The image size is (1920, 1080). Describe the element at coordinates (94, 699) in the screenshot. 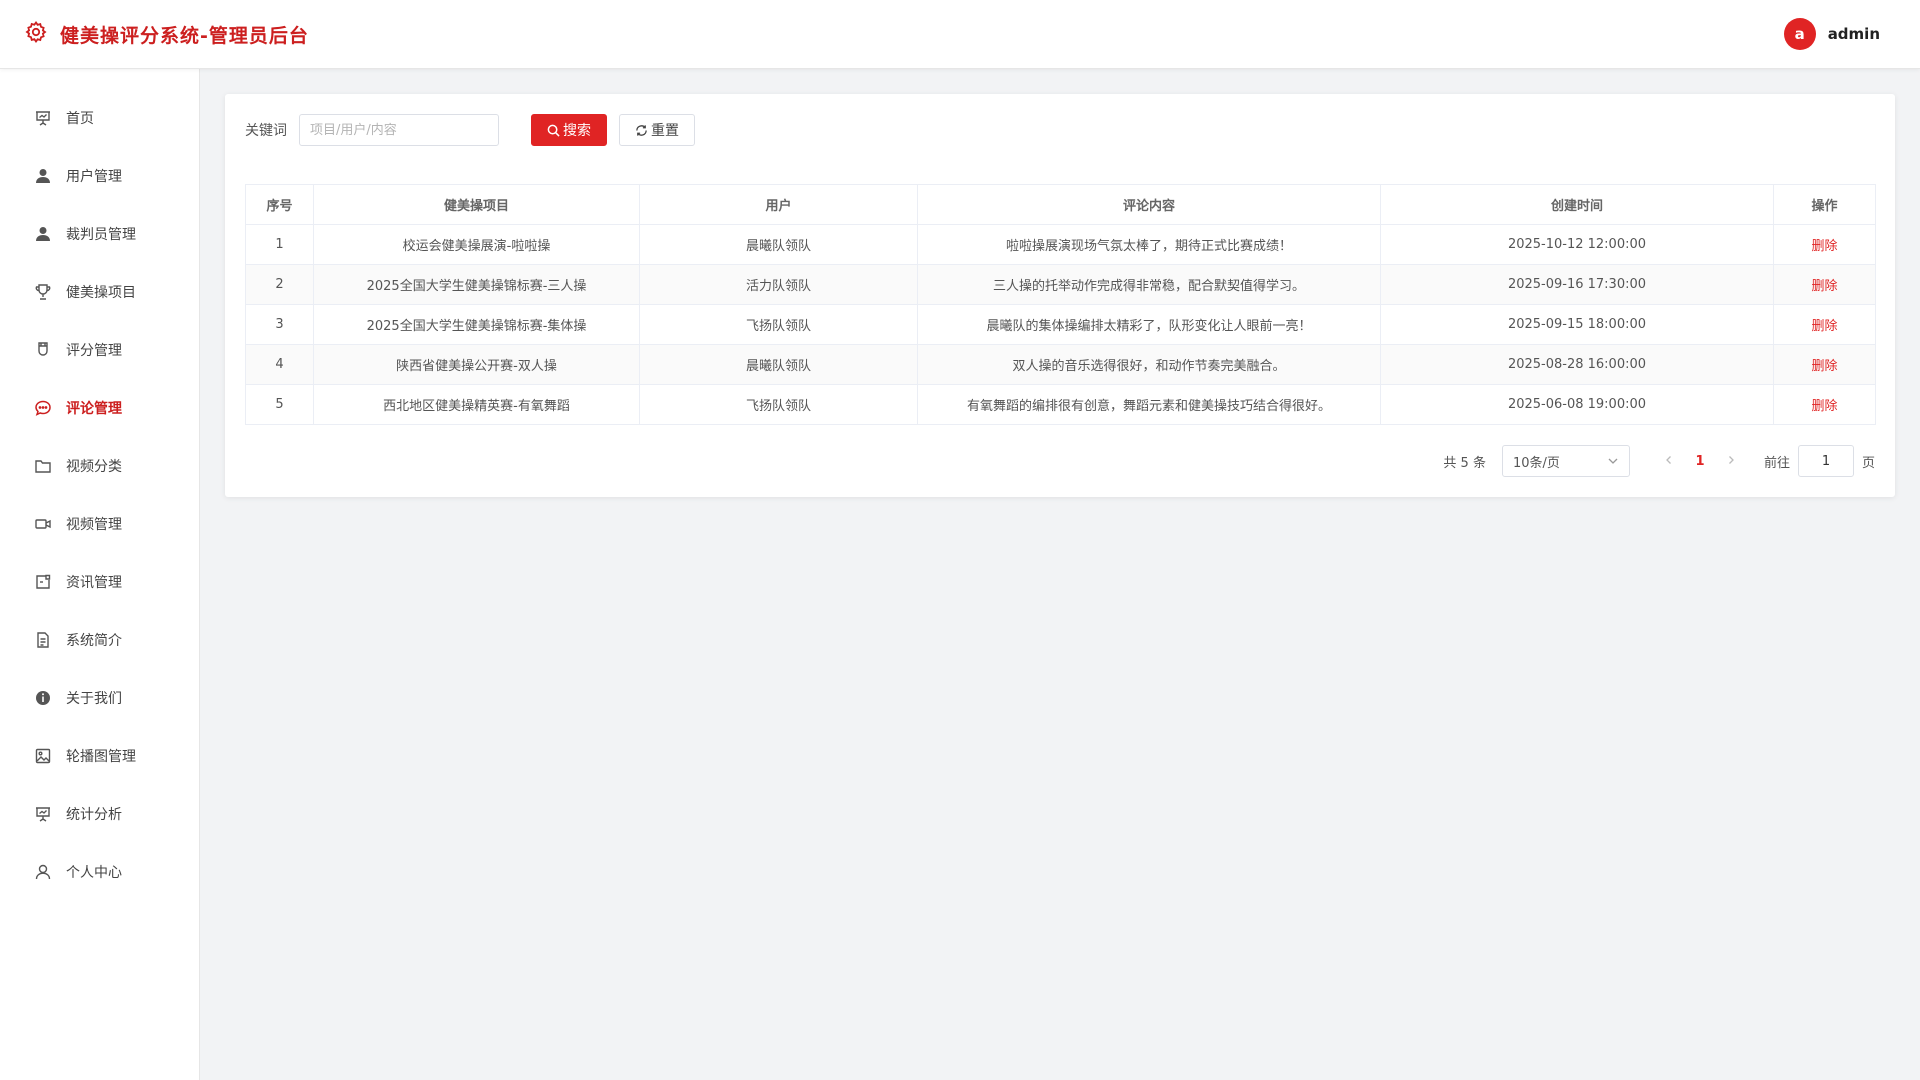

I see `sidebar-item-label: 关于我们` at that location.